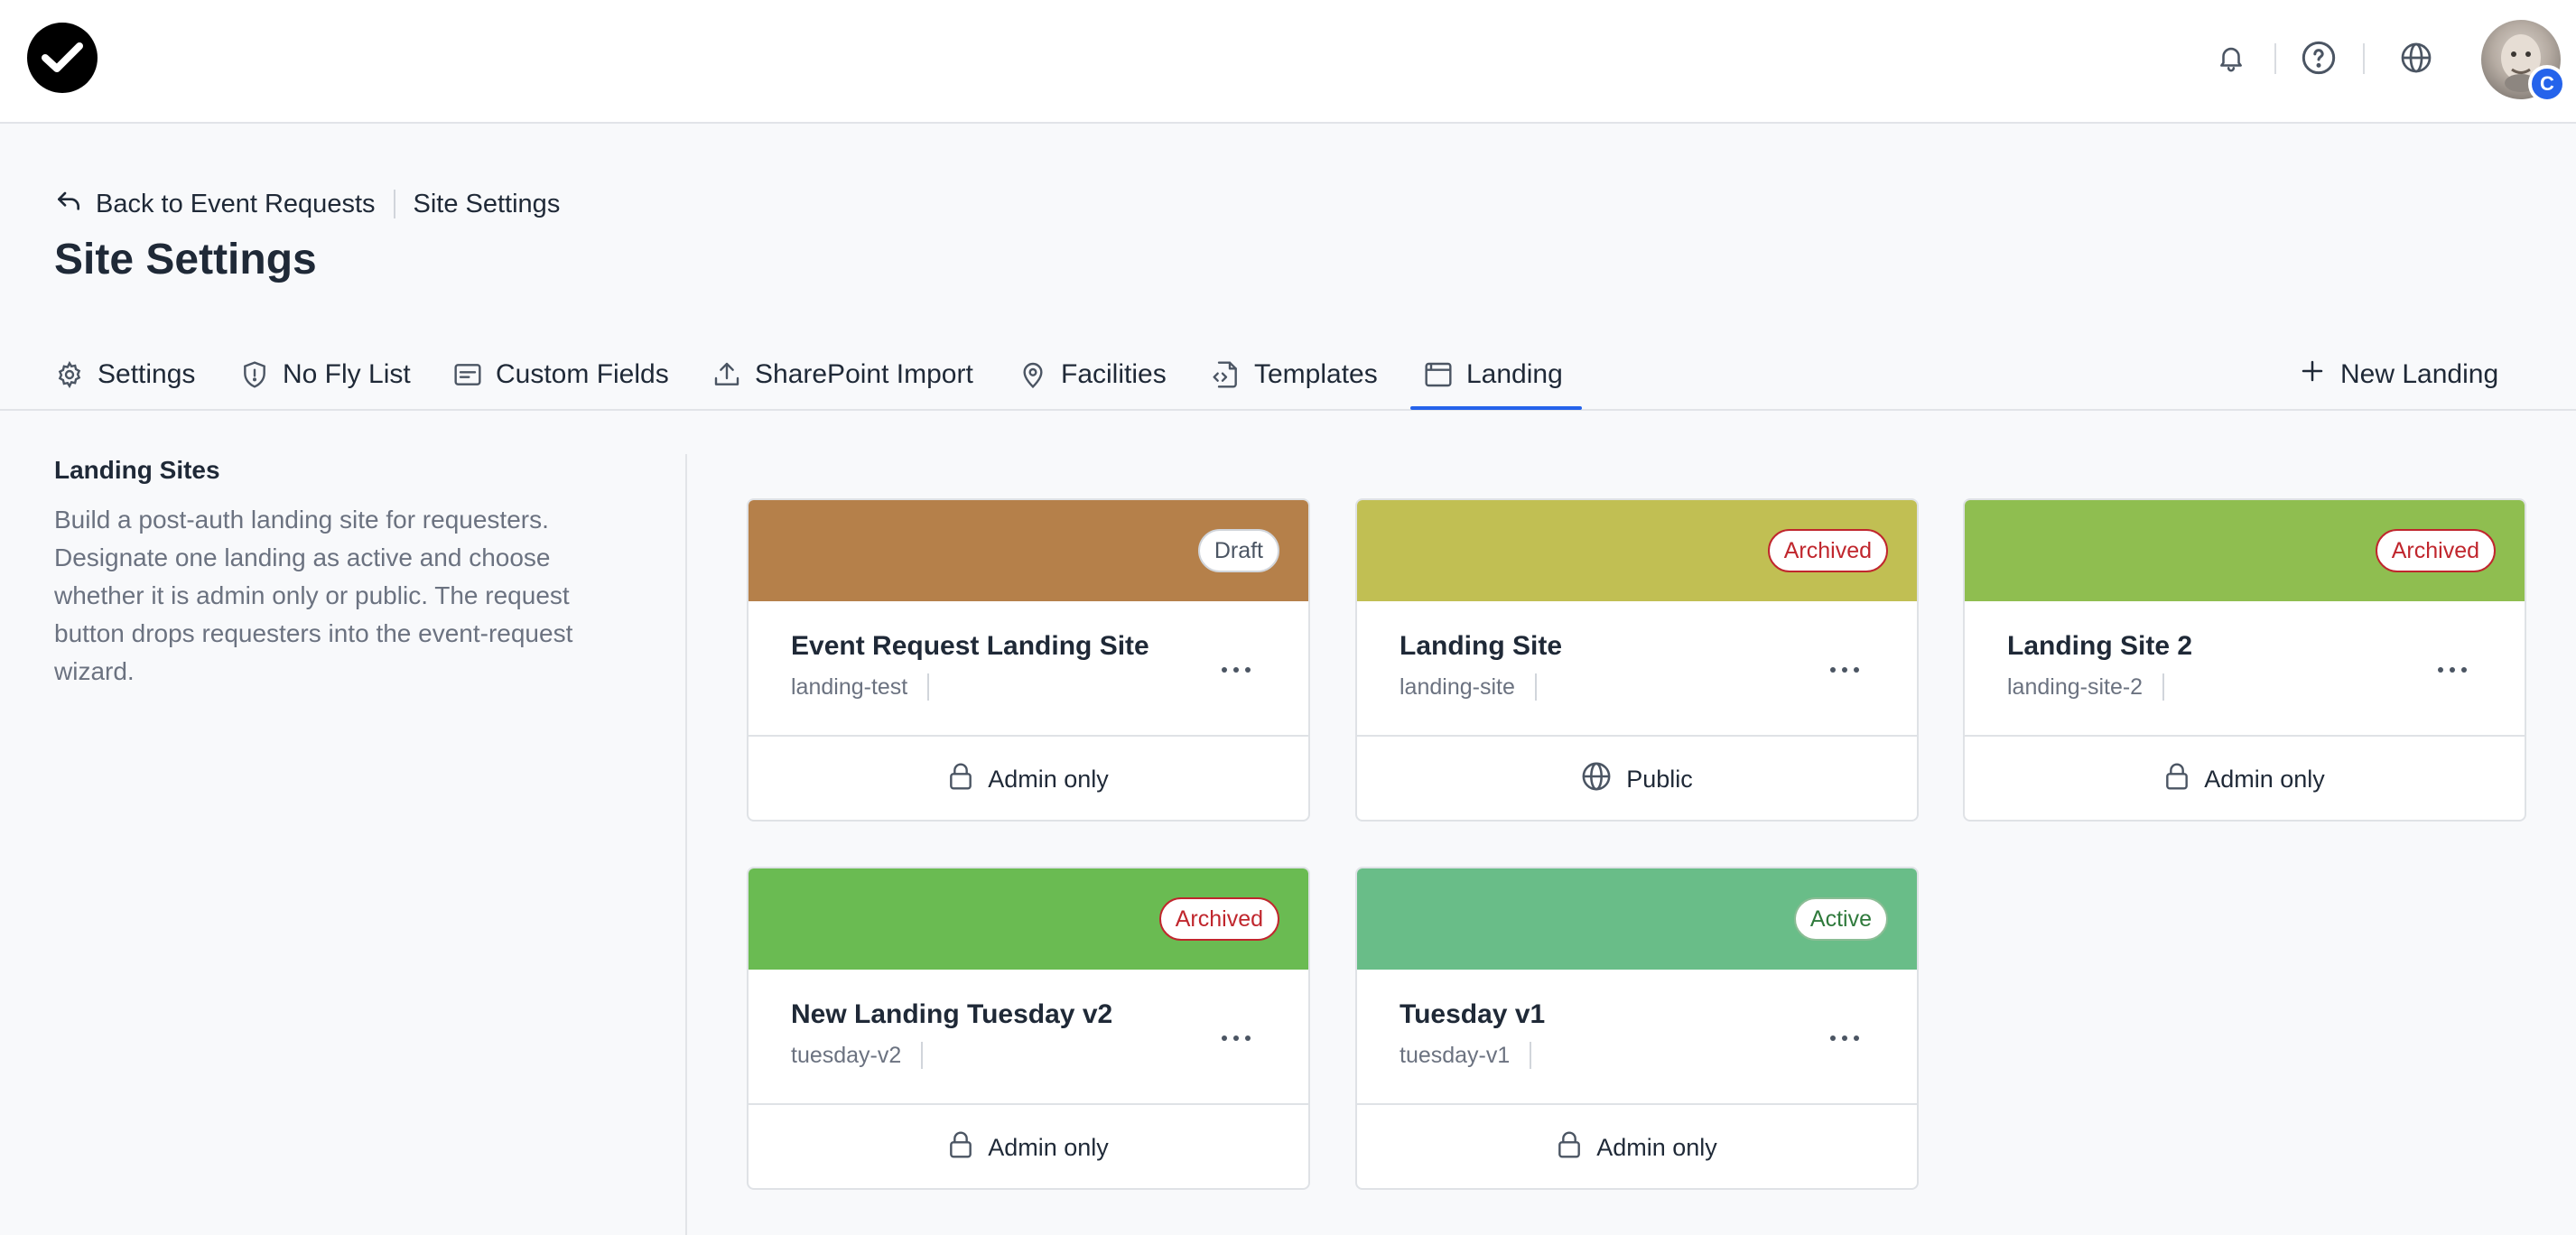 The width and height of the screenshot is (2576, 1235). I want to click on status-badge: Active, so click(1840, 919).